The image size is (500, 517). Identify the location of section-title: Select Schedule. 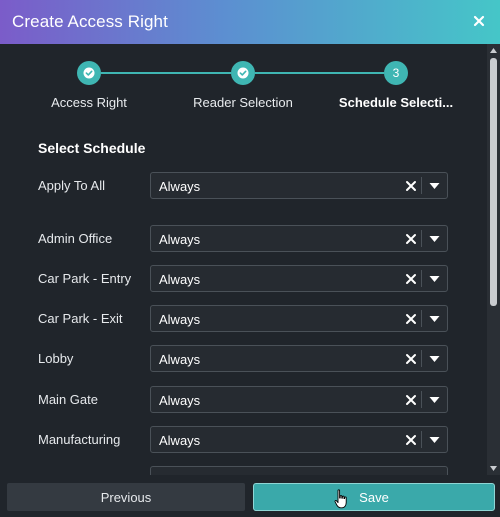
(92, 148).